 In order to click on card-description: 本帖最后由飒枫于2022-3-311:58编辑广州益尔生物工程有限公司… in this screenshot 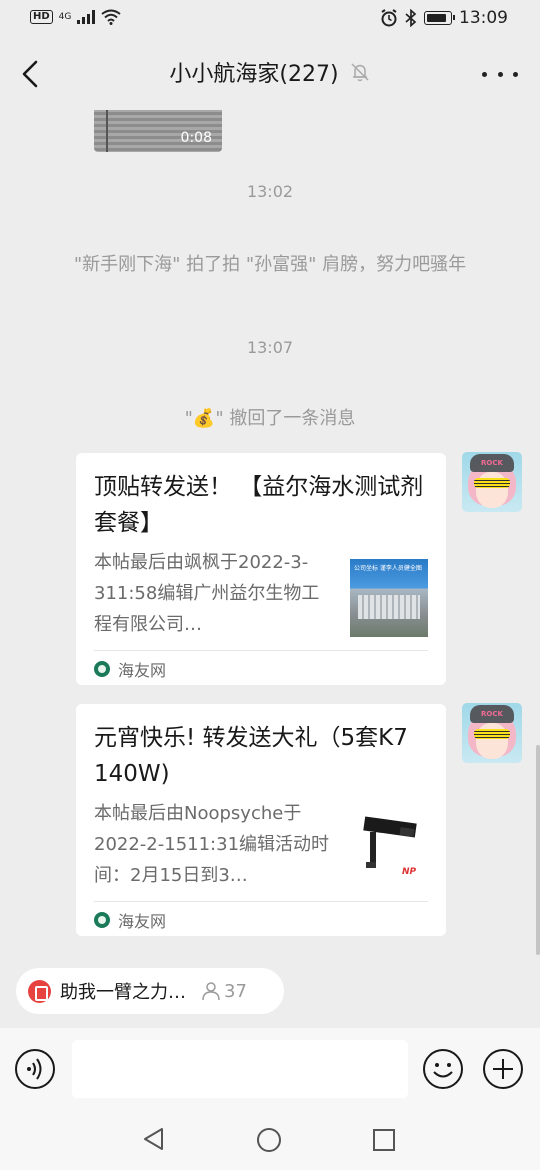, I will do `click(207, 593)`.